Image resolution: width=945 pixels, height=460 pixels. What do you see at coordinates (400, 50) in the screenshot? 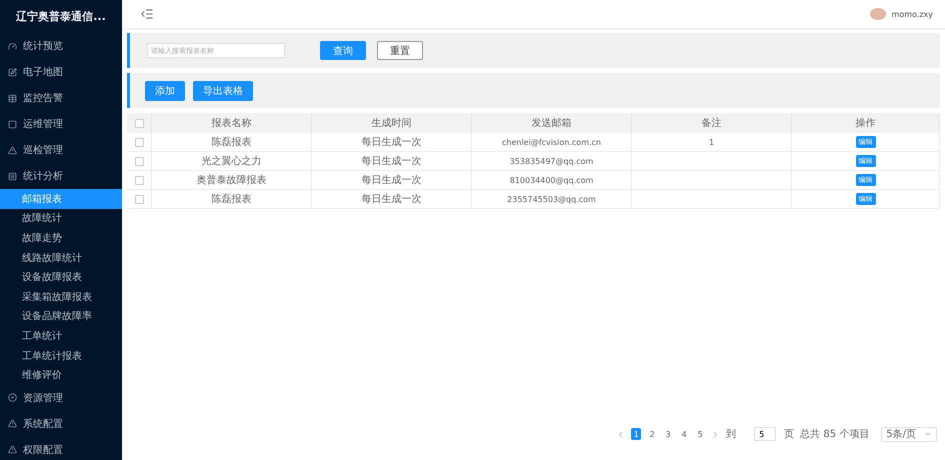
I see `reset-button: 重置` at bounding box center [400, 50].